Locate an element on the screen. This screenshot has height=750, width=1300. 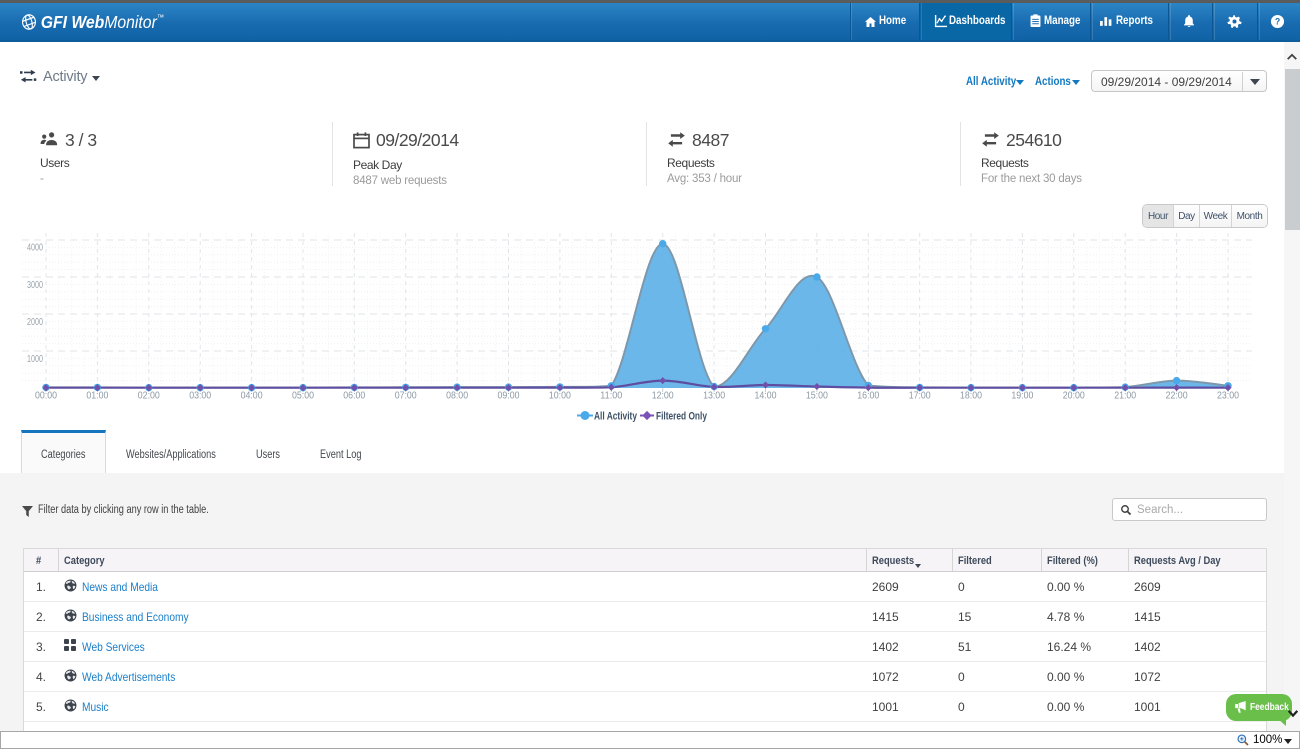
svg-text: 2000 is located at coordinates (35, 322).